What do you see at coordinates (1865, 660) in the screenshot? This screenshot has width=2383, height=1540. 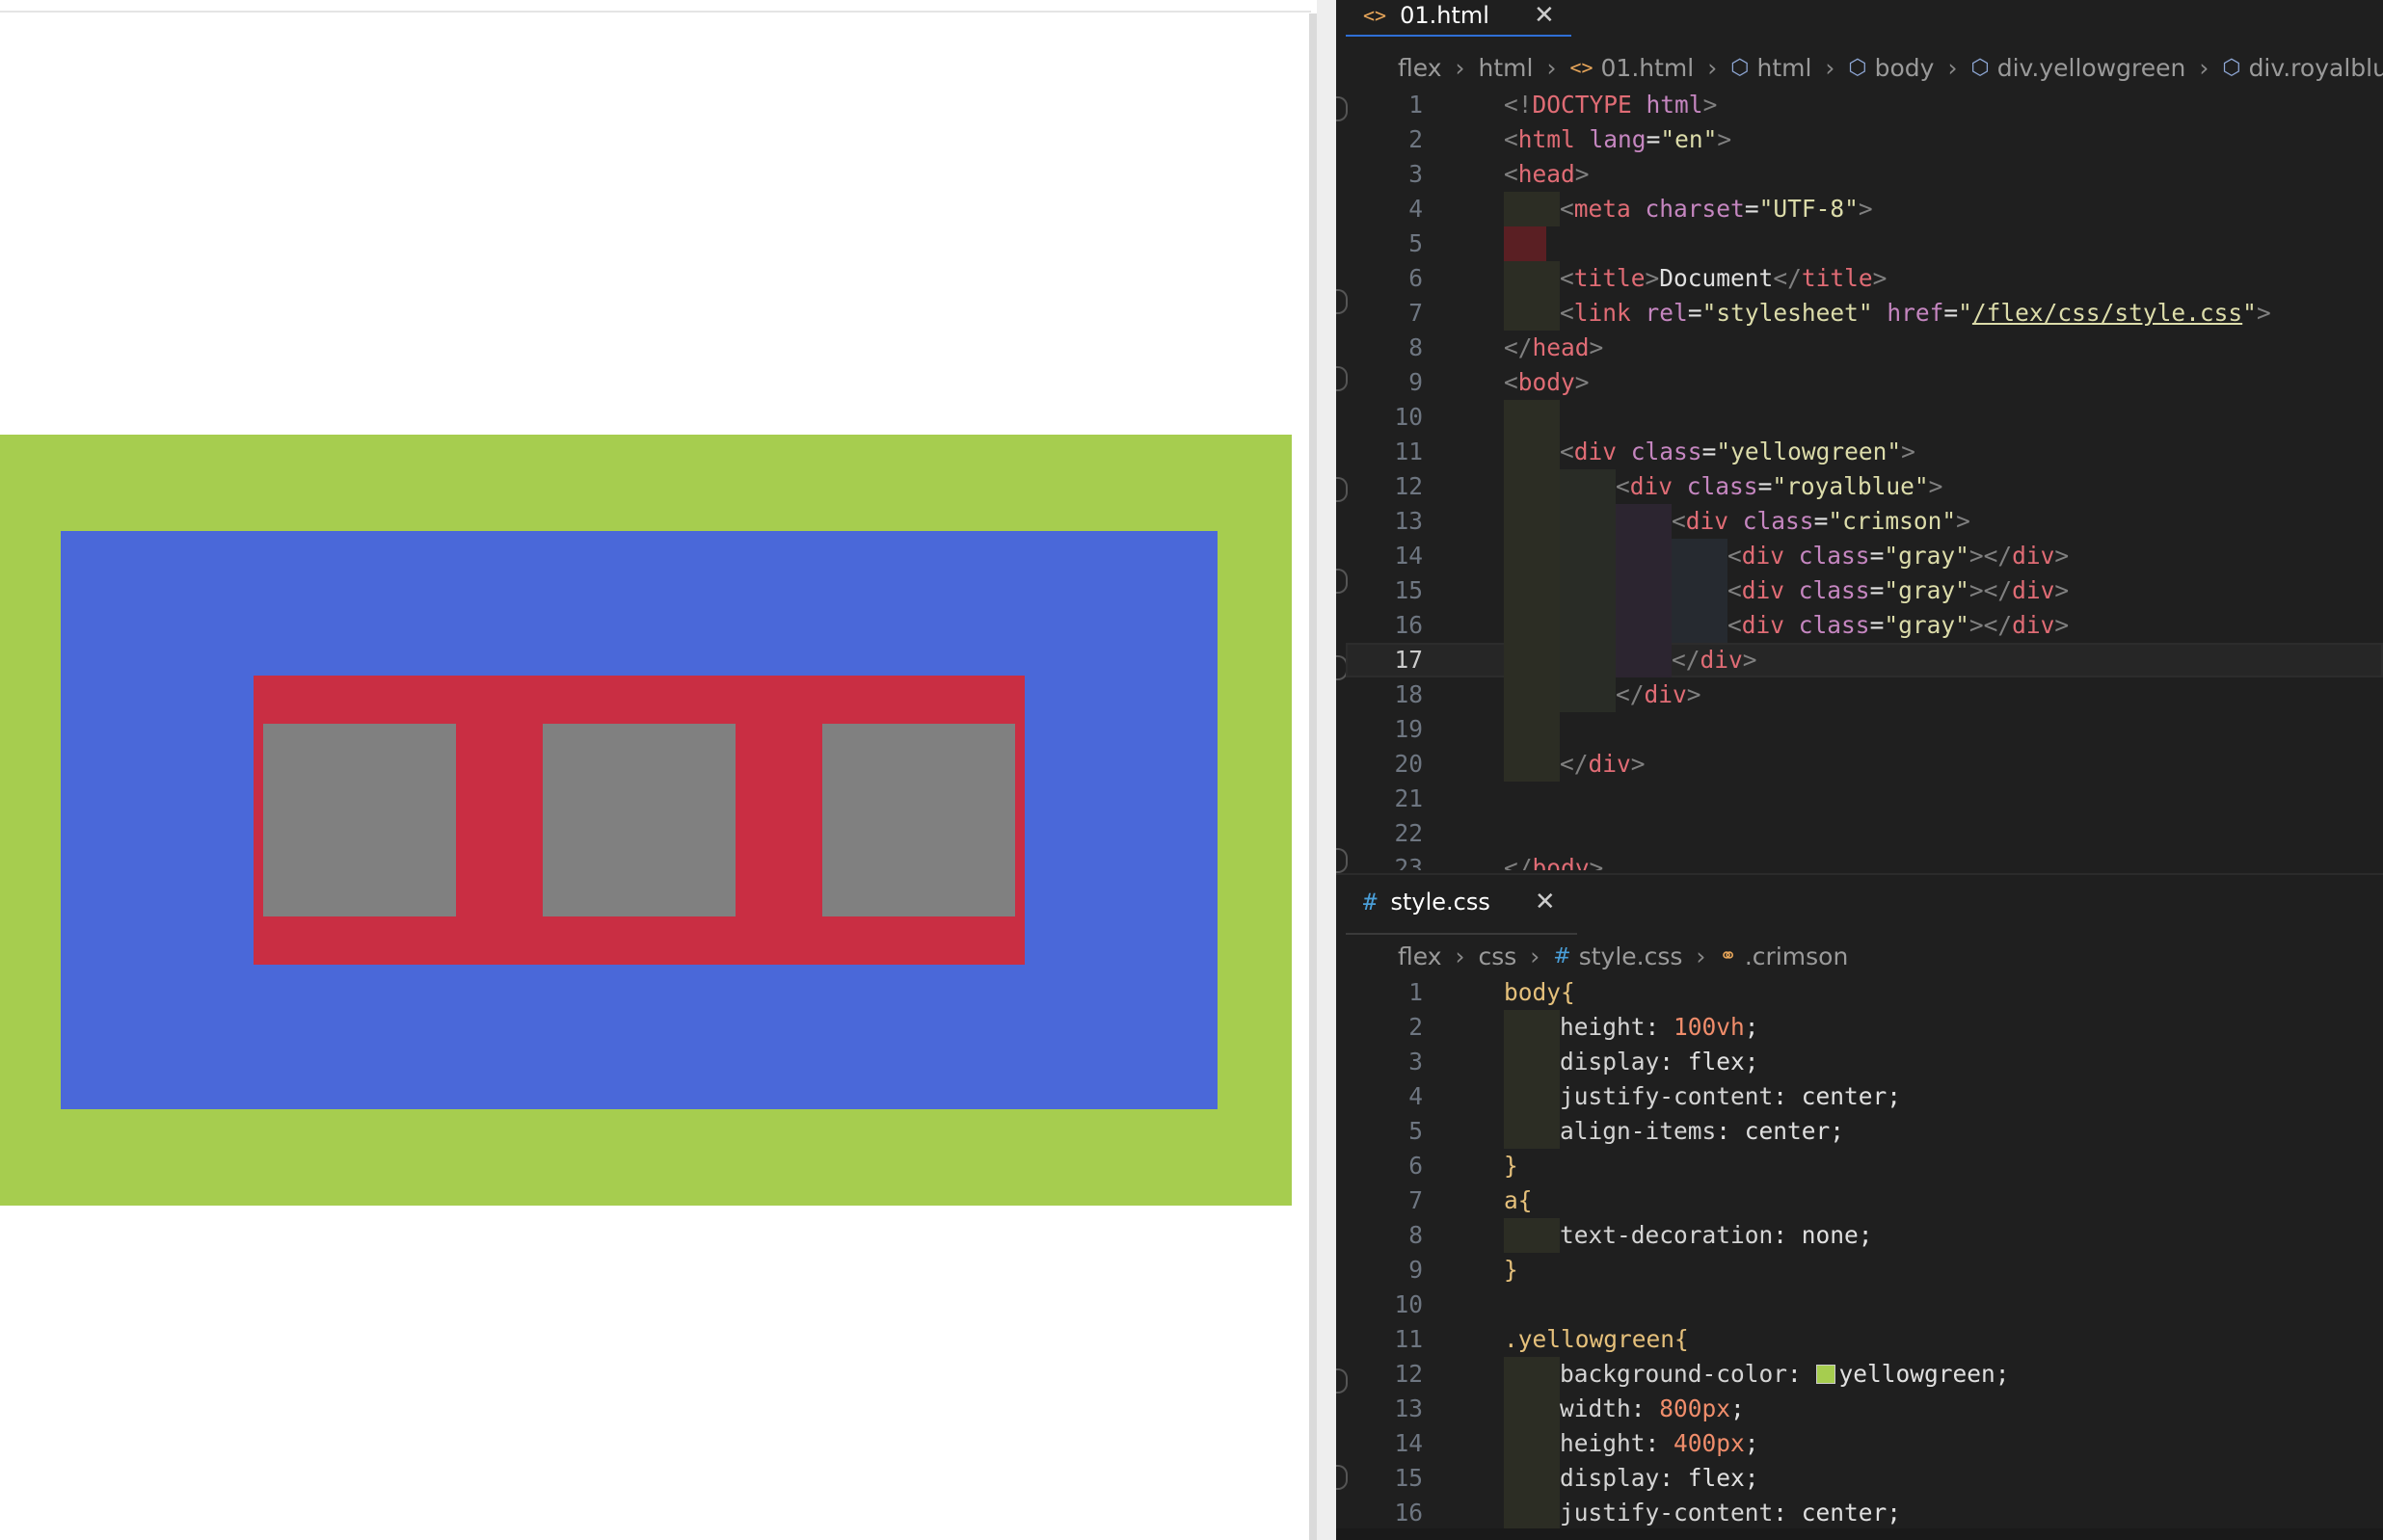 I see `code-line-current: 17 </div>` at bounding box center [1865, 660].